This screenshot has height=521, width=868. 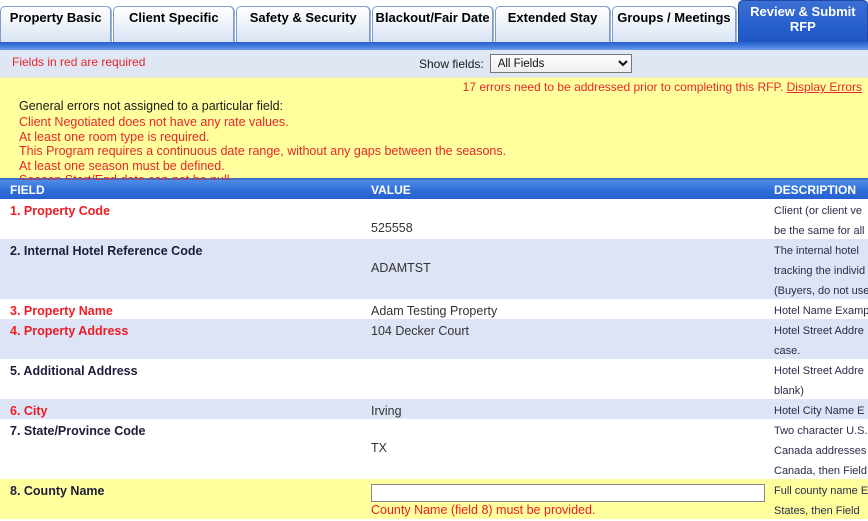 I want to click on field-description: Hotel Street Addre case., so click(x=821, y=341).